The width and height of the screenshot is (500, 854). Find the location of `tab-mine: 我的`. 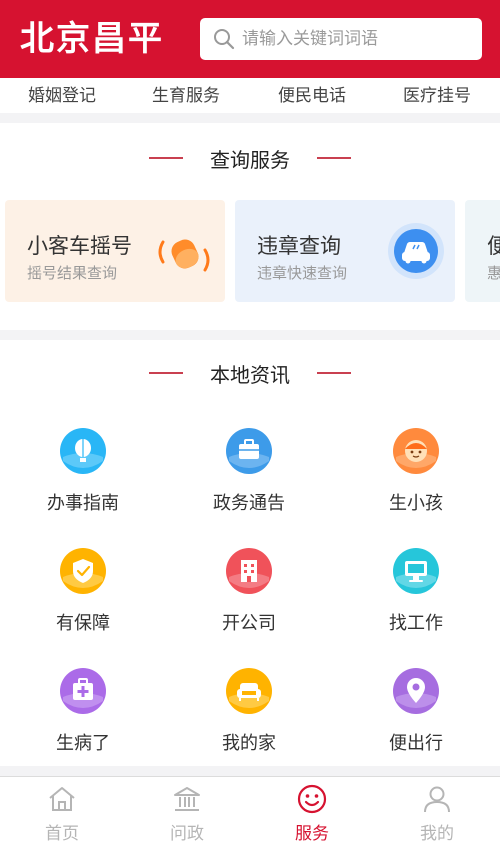

tab-mine: 我的 is located at coordinates (437, 813).